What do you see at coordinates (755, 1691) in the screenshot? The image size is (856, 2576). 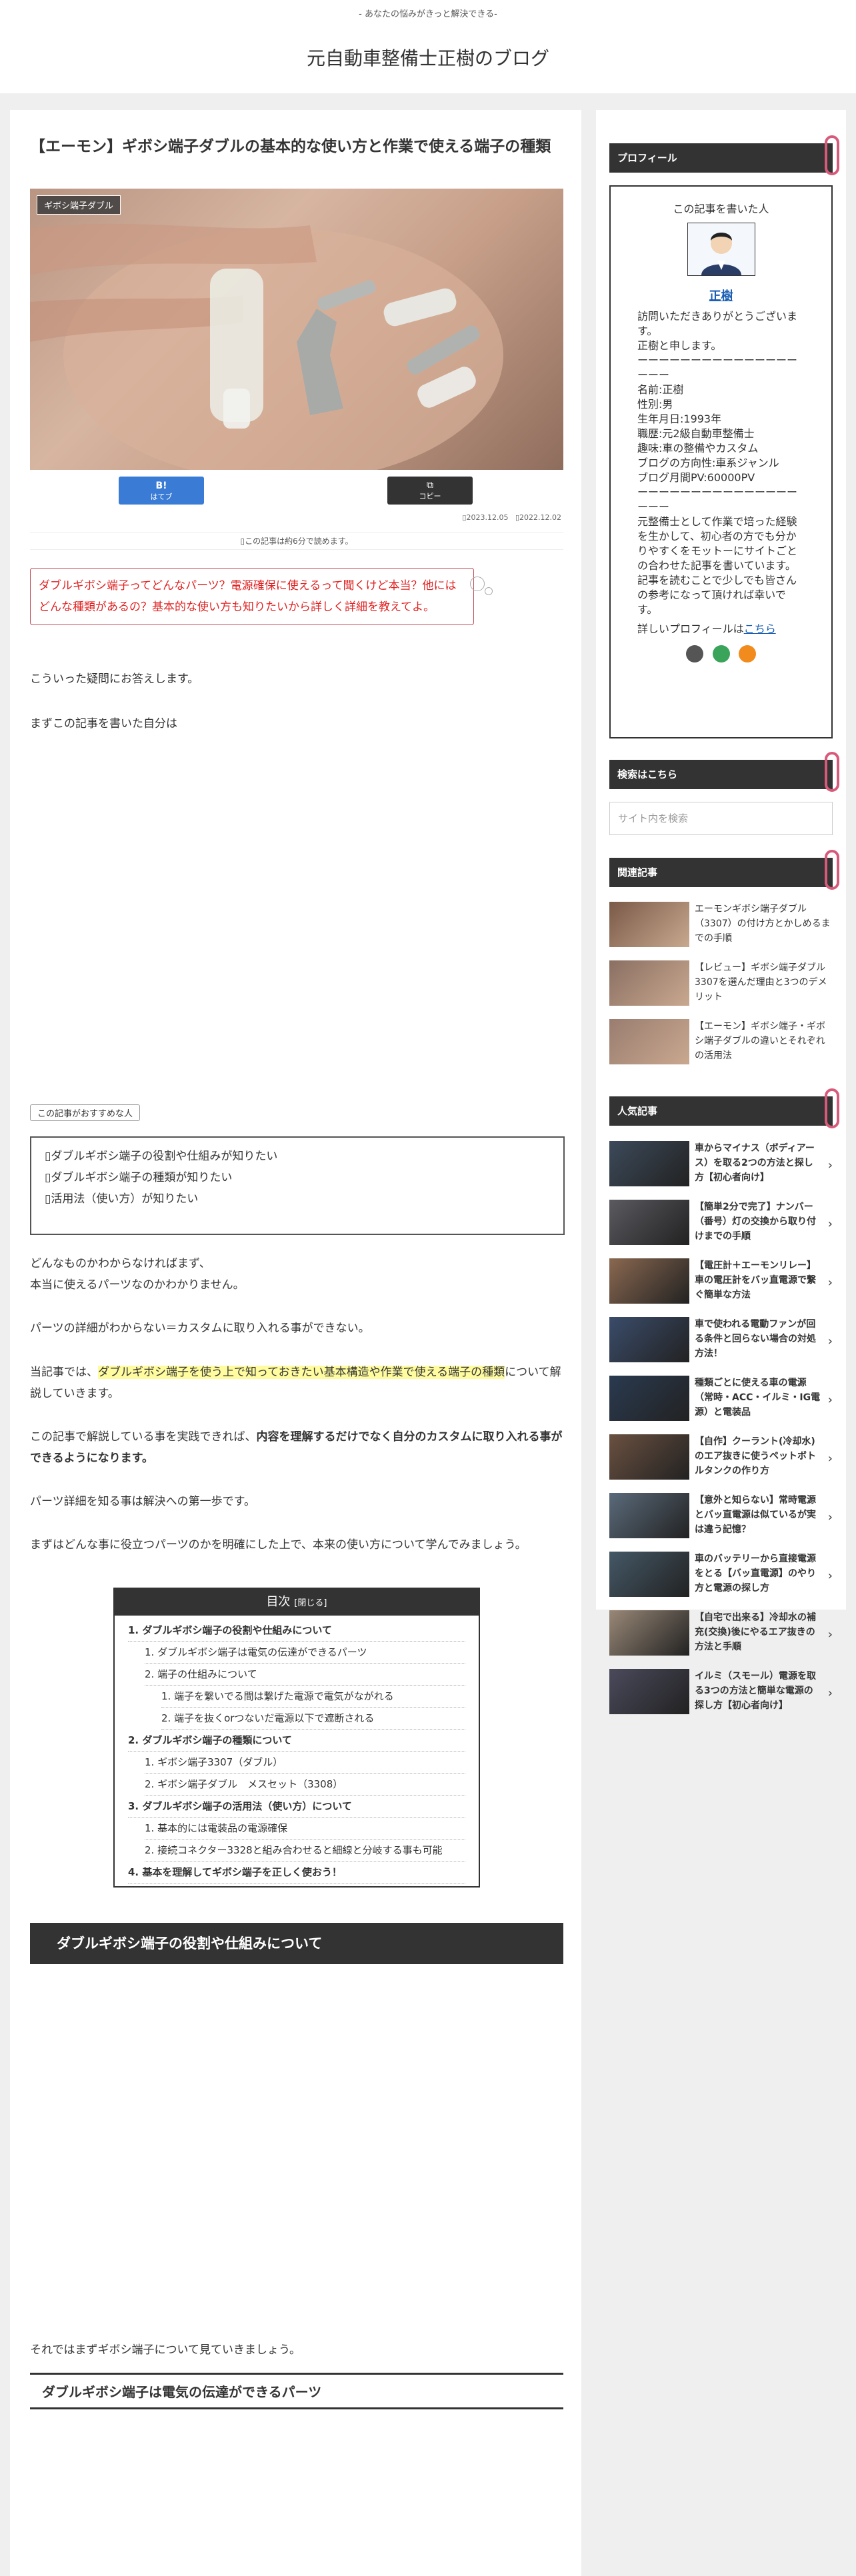 I see `popular-title: イルミ（スモール）電源を取る3つの方法と簡単な電源の探し方【初心者向け】` at bounding box center [755, 1691].